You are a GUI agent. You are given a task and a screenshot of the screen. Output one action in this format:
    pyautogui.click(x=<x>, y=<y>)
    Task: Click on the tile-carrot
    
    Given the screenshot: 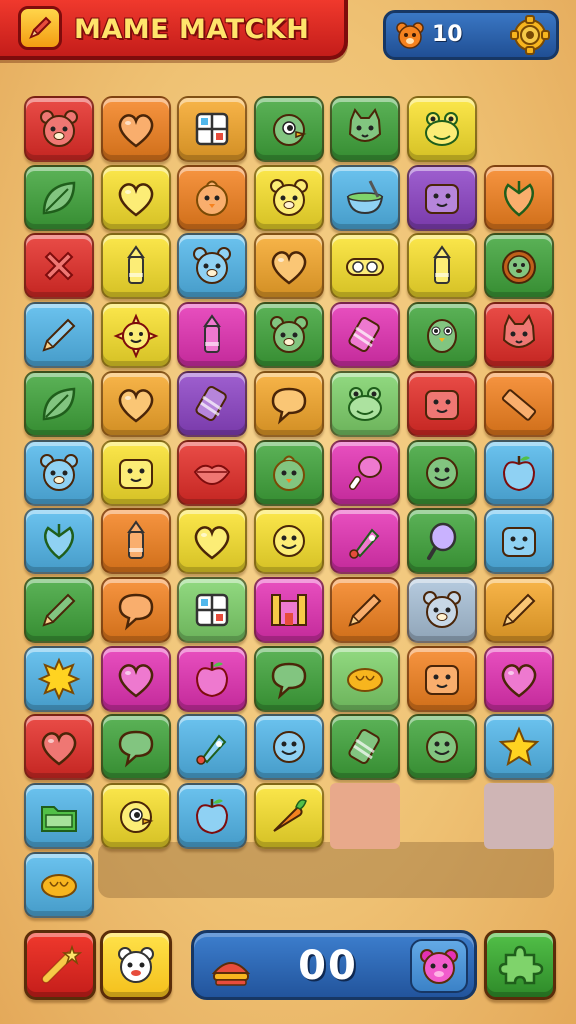 What is the action you would take?
    pyautogui.click(x=288, y=816)
    